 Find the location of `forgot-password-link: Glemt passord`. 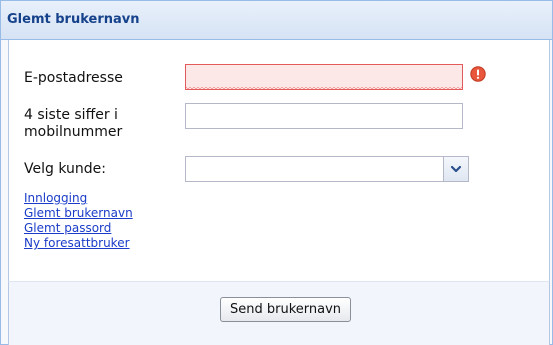

forgot-password-link: Glemt passord is located at coordinates (78, 228).